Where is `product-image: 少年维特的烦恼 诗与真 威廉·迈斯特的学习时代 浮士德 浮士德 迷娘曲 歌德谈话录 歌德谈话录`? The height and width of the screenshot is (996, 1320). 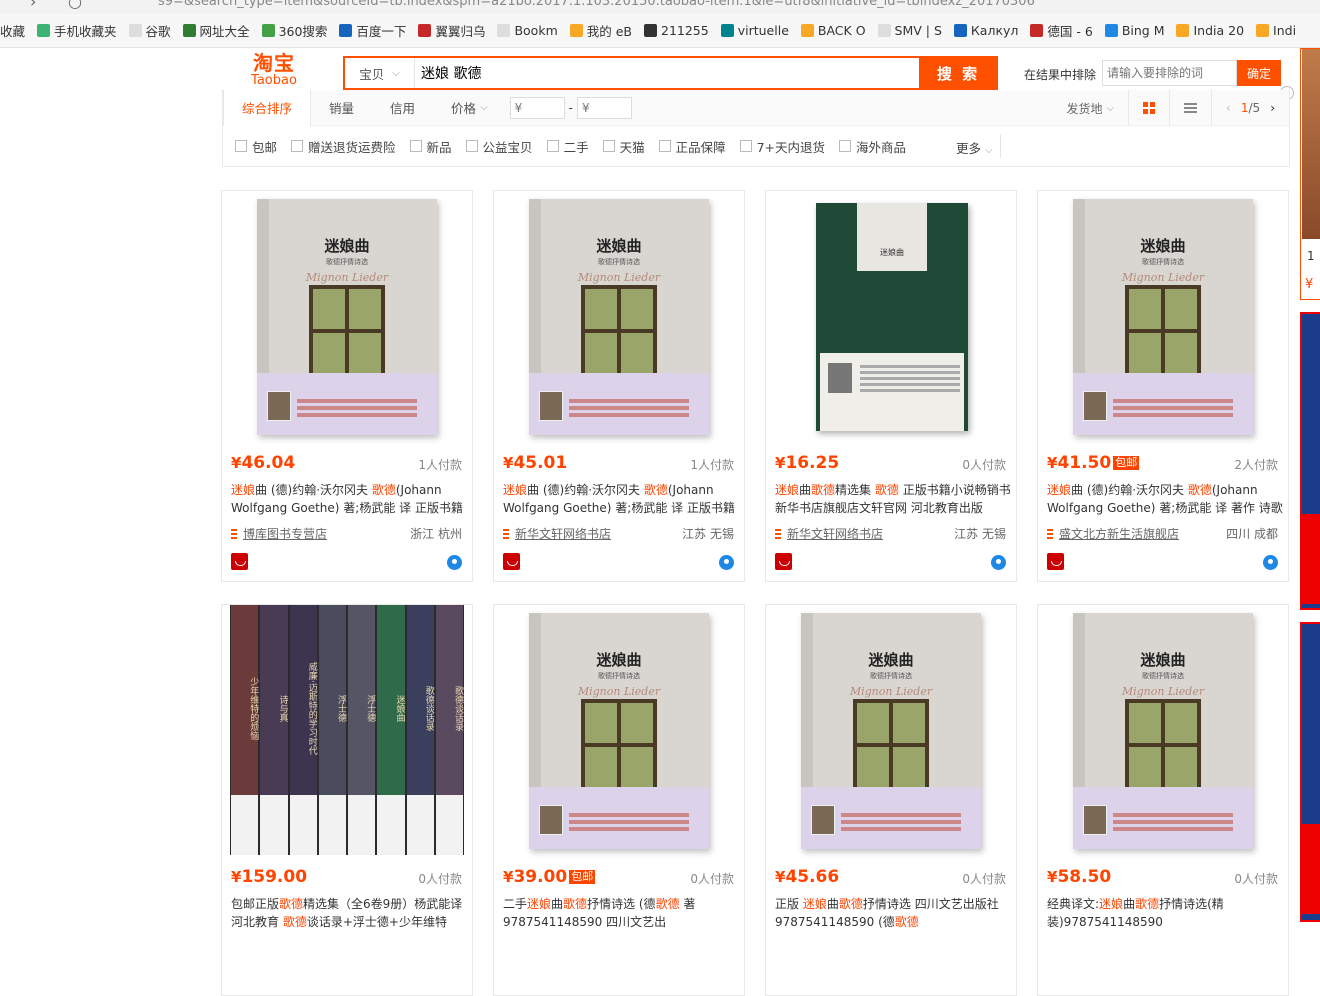
product-image: 少年维特的烦恼 诗与真 威廉·迈斯特的学习时代 浮士德 浮士德 迷娘曲 歌德谈话录 歌德谈话录 is located at coordinates (347, 730).